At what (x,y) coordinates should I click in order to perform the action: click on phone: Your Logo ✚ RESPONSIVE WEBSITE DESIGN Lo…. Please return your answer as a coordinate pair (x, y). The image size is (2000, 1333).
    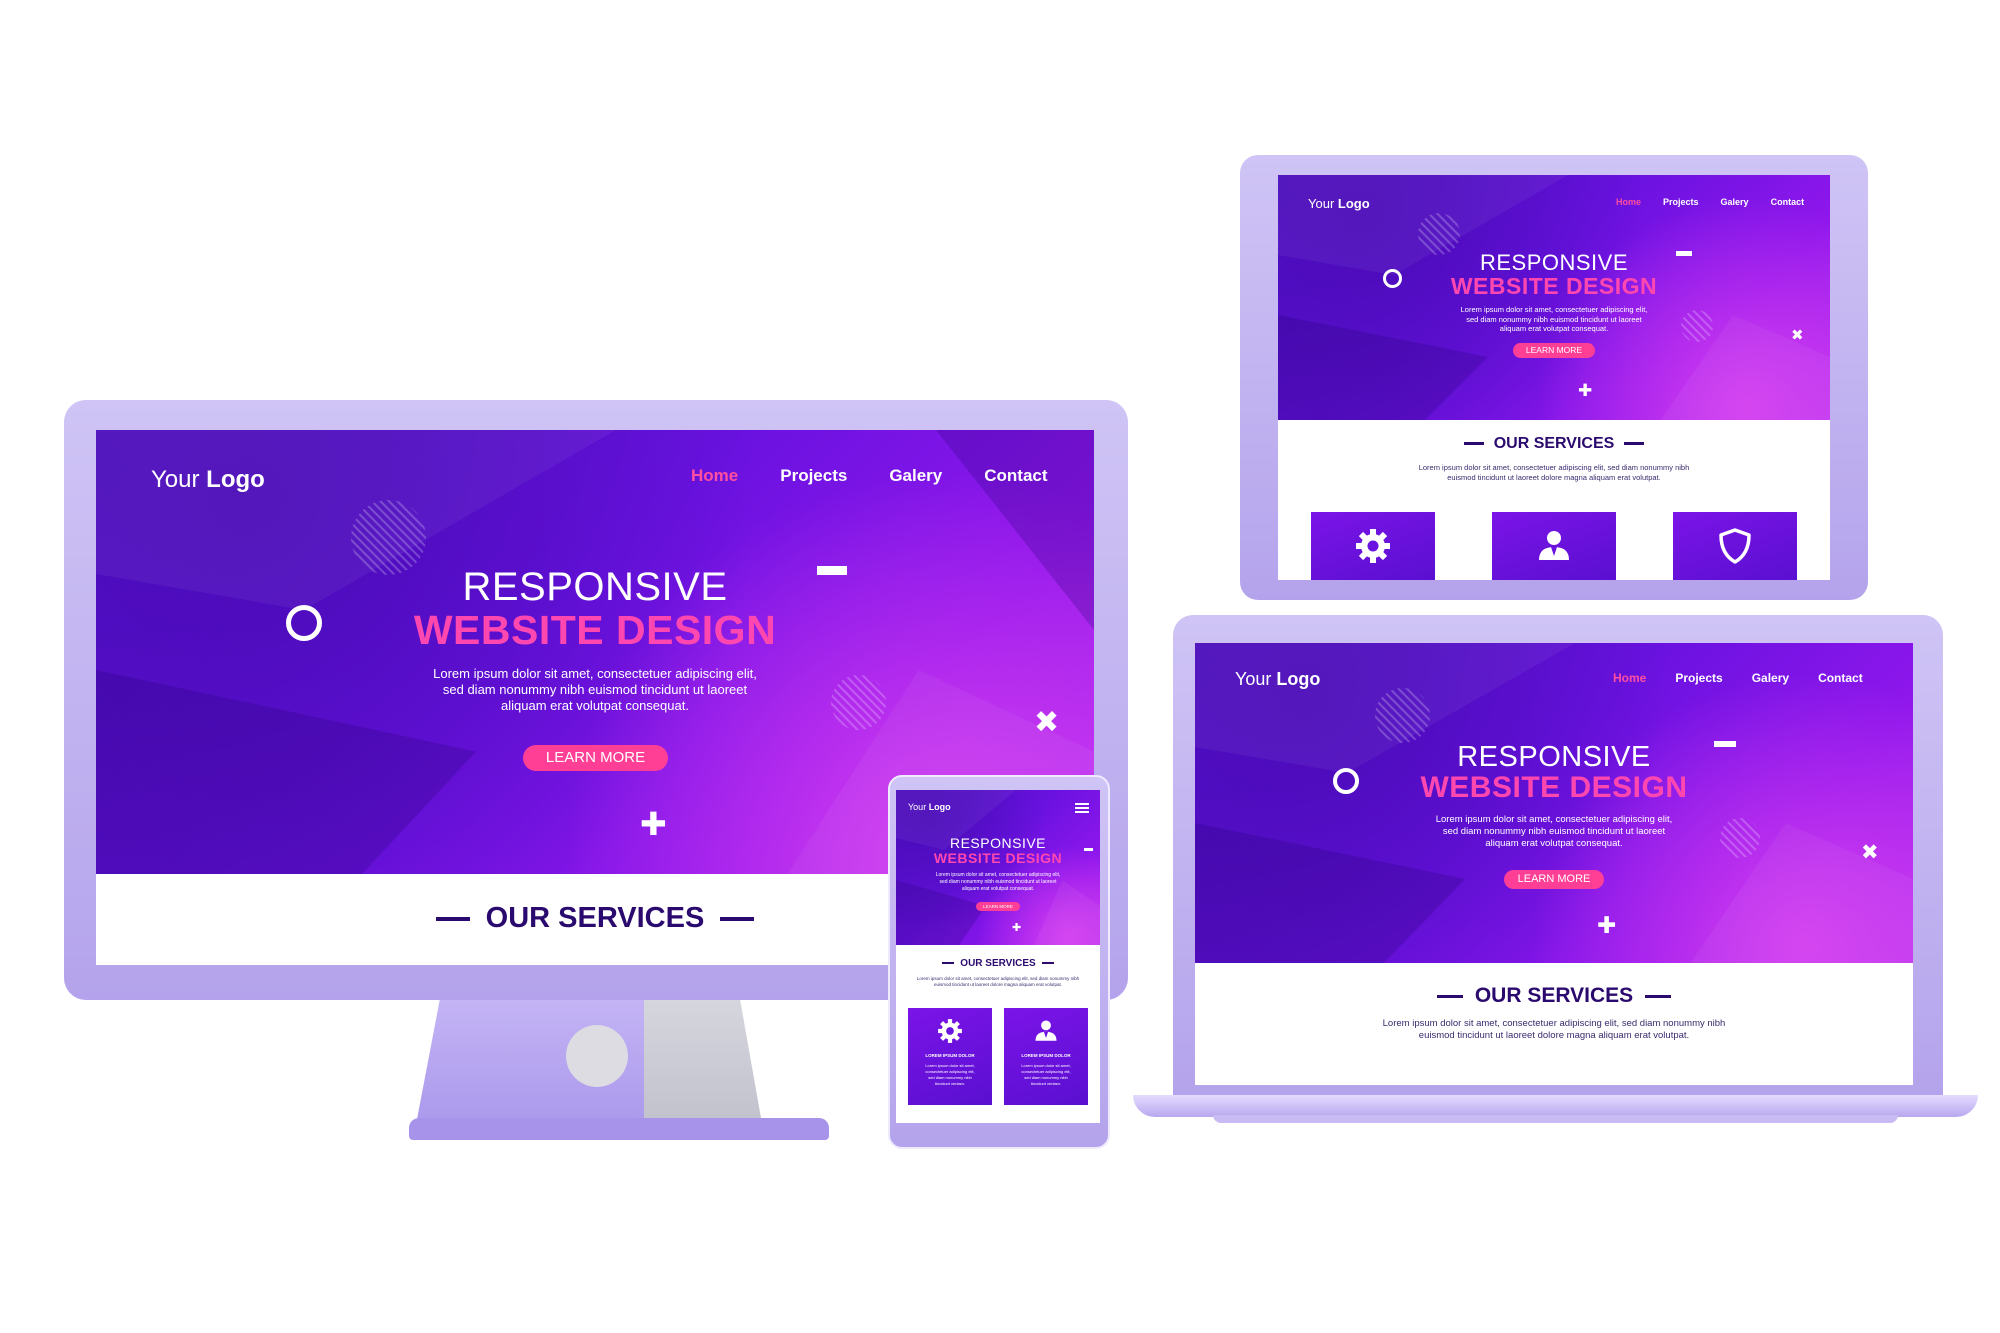
    Looking at the image, I should click on (999, 962).